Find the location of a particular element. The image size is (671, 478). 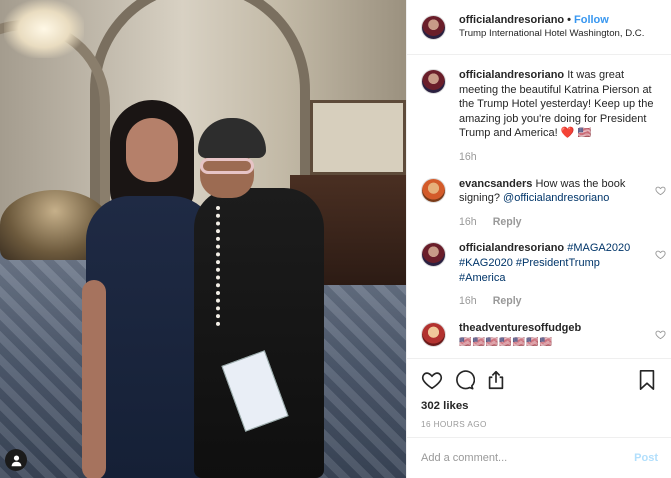

comment-item: theadventuresoffudgeb 🇺🇸🇺🇸🇺🇸🇺🇸🇺🇸🇺🇸🇺🇸 is located at coordinates (546, 336).